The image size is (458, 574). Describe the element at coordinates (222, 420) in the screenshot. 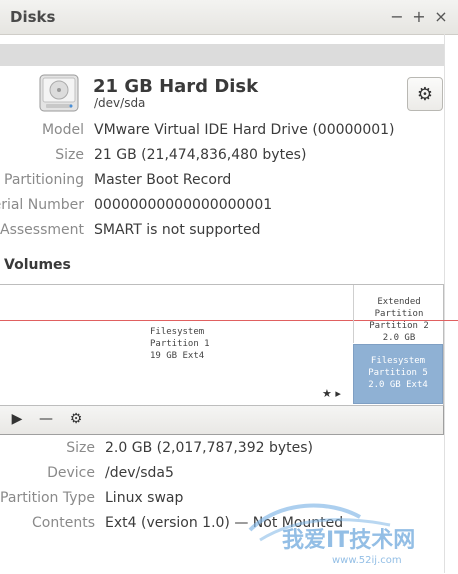

I see `volume-toolbar: ▶ — ⚙` at that location.